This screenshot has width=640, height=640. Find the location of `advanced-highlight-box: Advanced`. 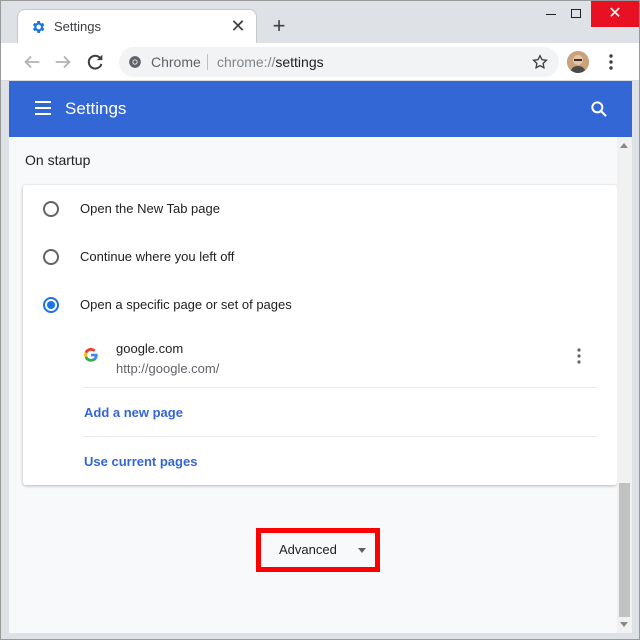

advanced-highlight-box: Advanced is located at coordinates (318, 550).